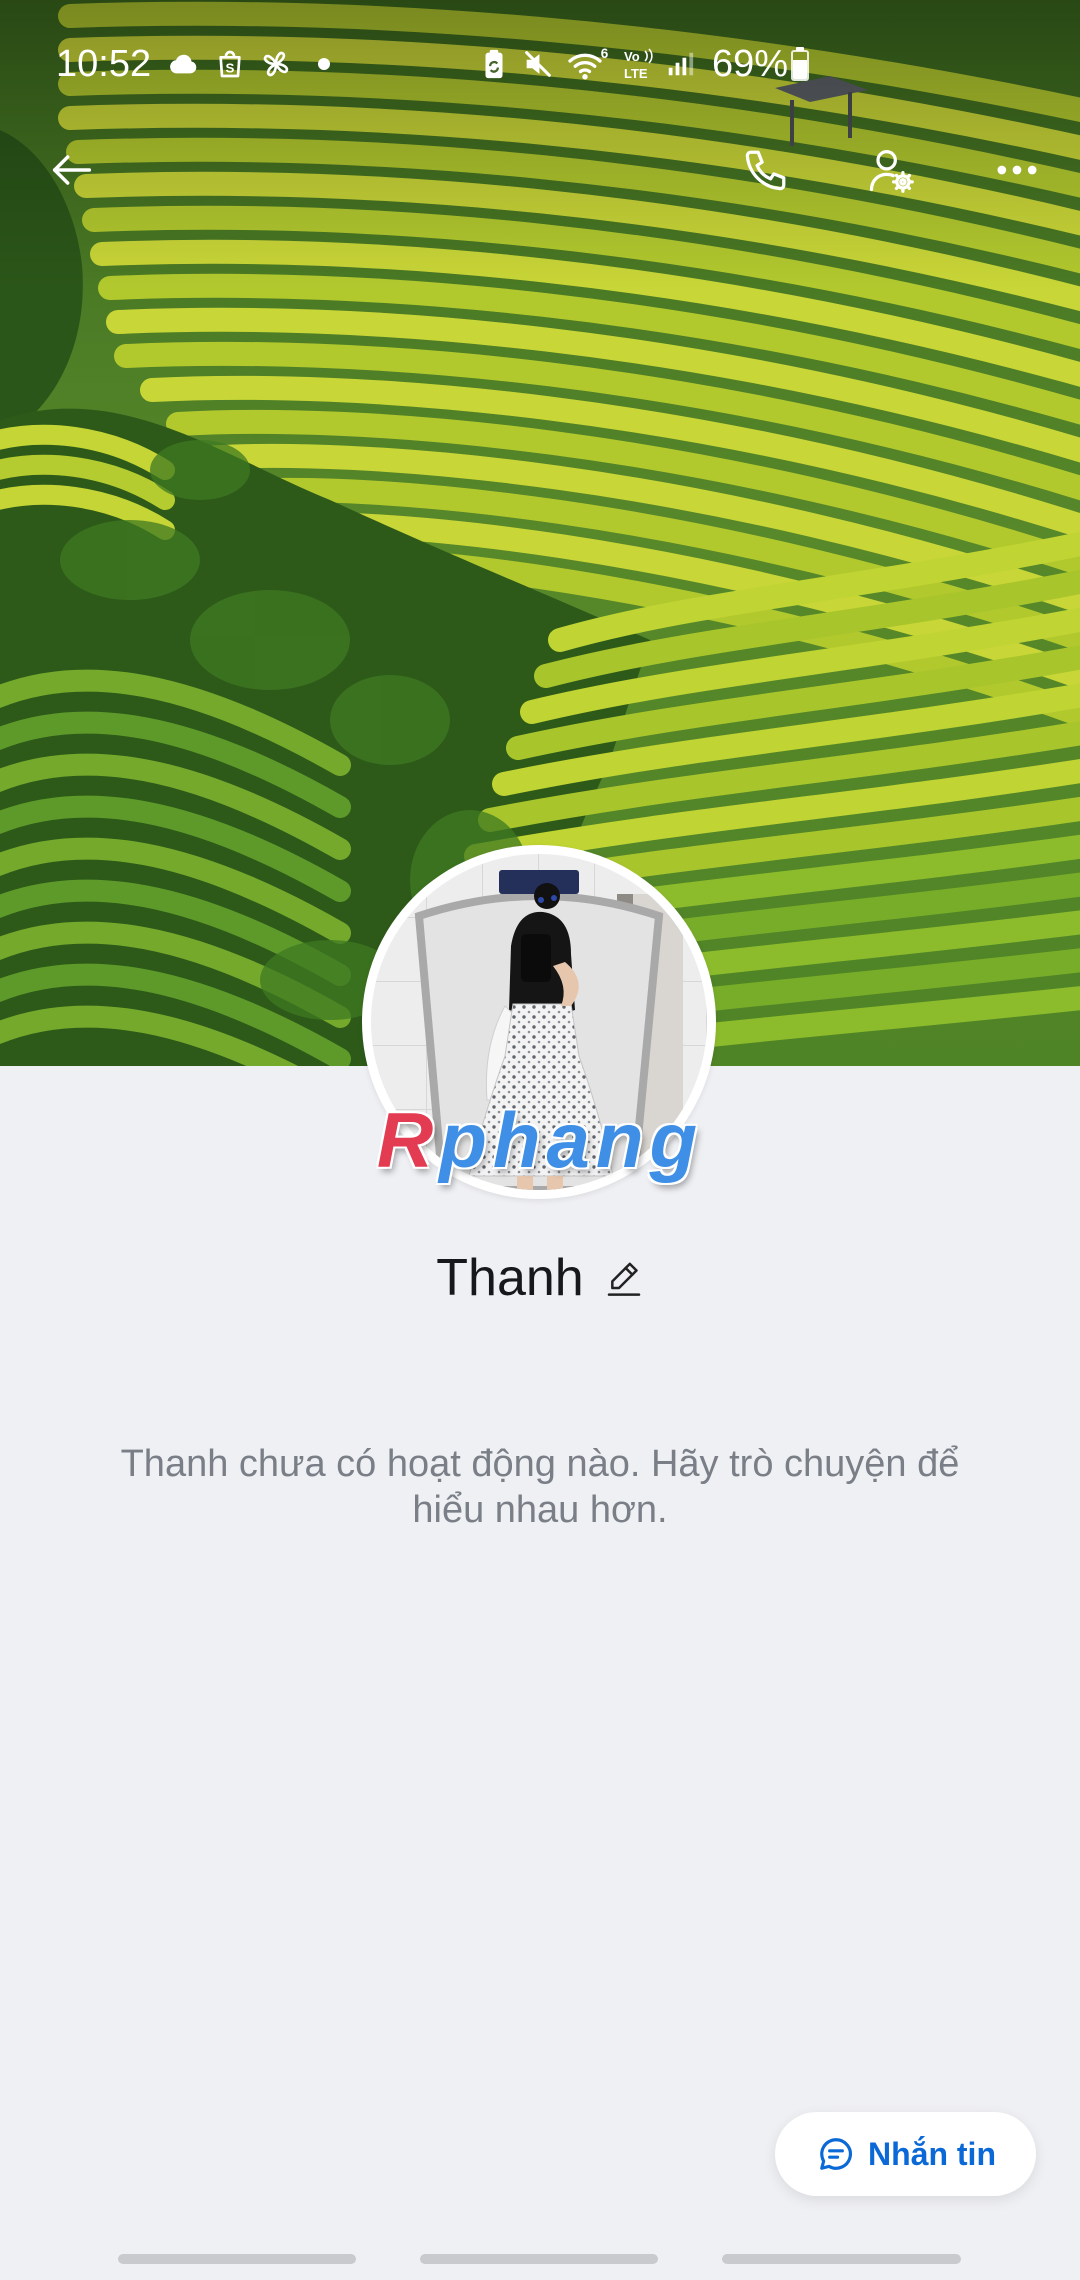 The width and height of the screenshot is (1080, 2280). I want to click on send-message-label: Nhắn tin, so click(932, 2154).